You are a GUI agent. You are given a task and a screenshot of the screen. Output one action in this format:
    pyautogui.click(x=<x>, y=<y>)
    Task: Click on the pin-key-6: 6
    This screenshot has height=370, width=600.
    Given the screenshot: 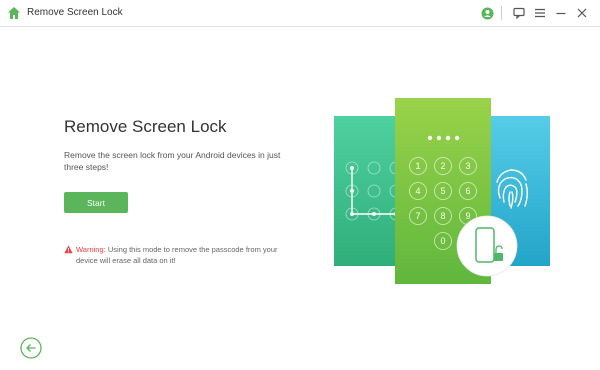 What is the action you would take?
    pyautogui.click(x=467, y=191)
    